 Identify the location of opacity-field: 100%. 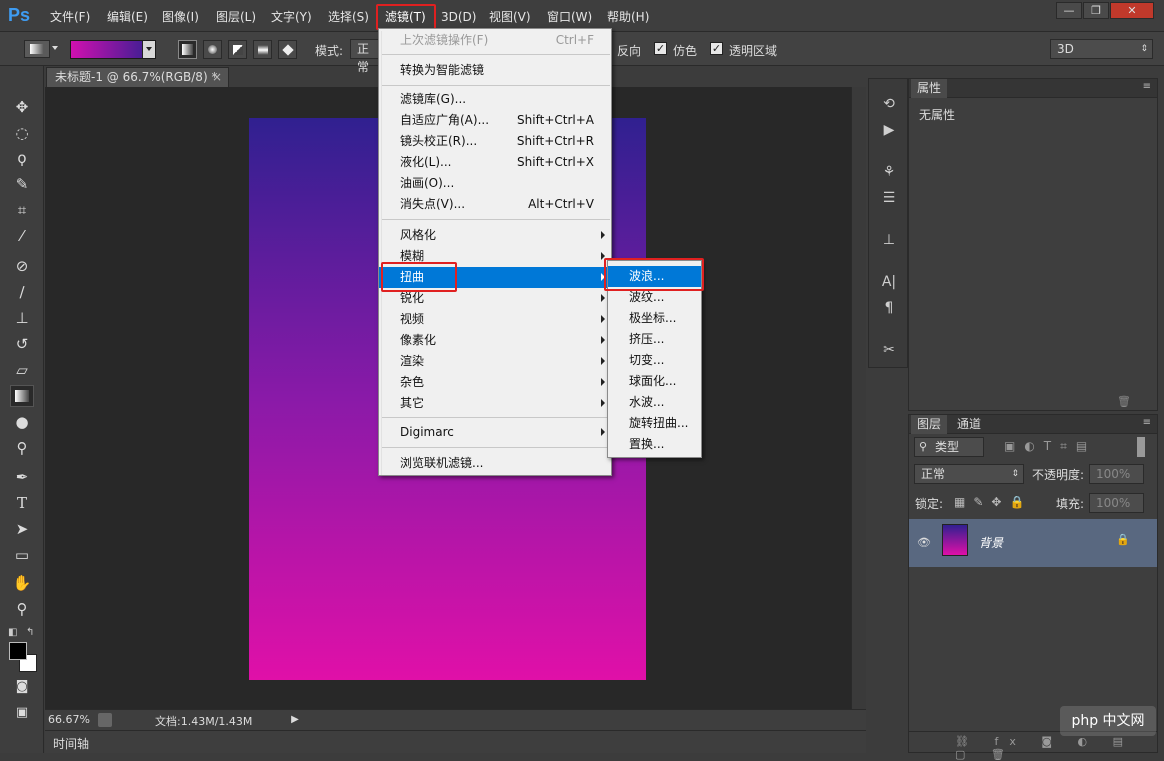
(1116, 474).